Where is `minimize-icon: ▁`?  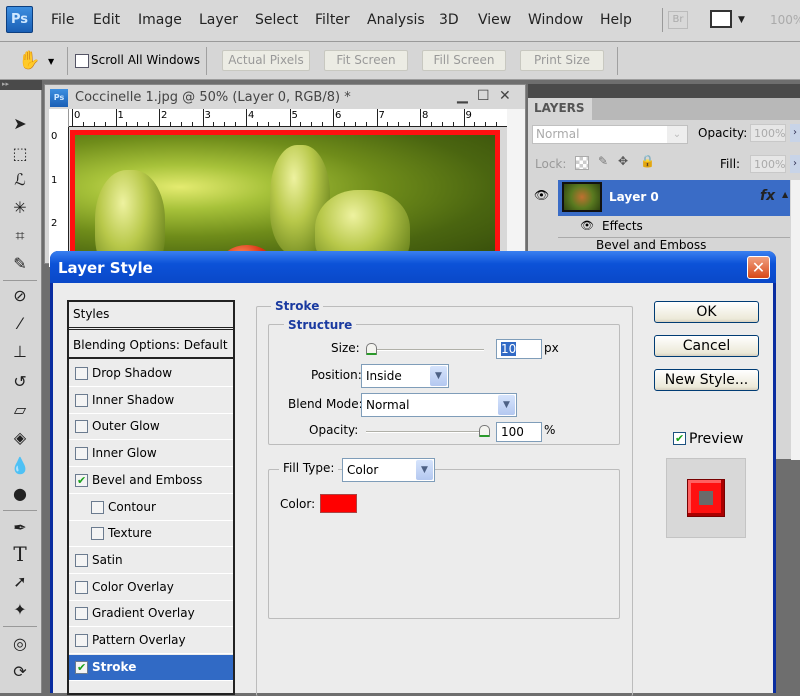 minimize-icon: ▁ is located at coordinates (462, 96).